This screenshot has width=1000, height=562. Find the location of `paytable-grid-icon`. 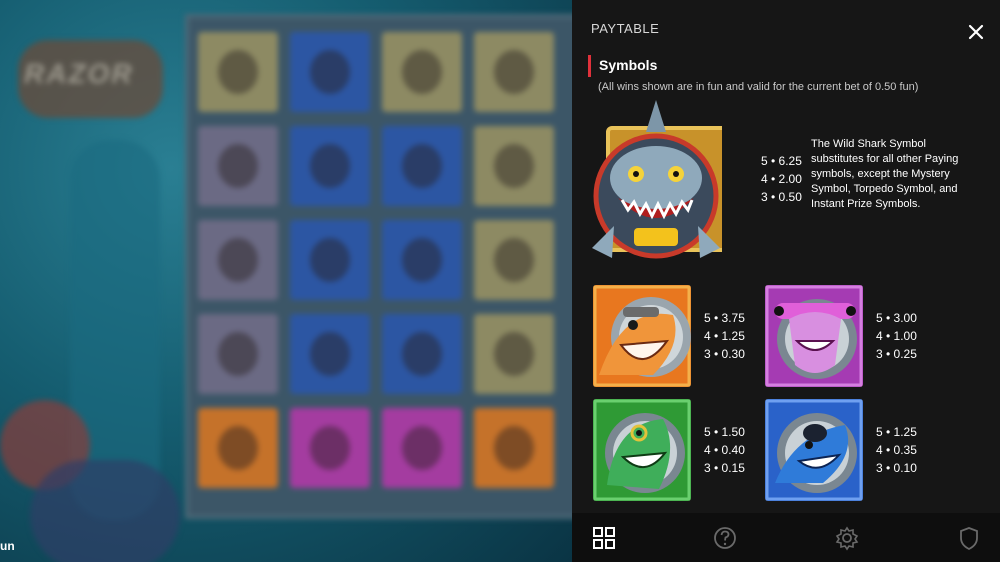

paytable-grid-icon is located at coordinates (604, 538).